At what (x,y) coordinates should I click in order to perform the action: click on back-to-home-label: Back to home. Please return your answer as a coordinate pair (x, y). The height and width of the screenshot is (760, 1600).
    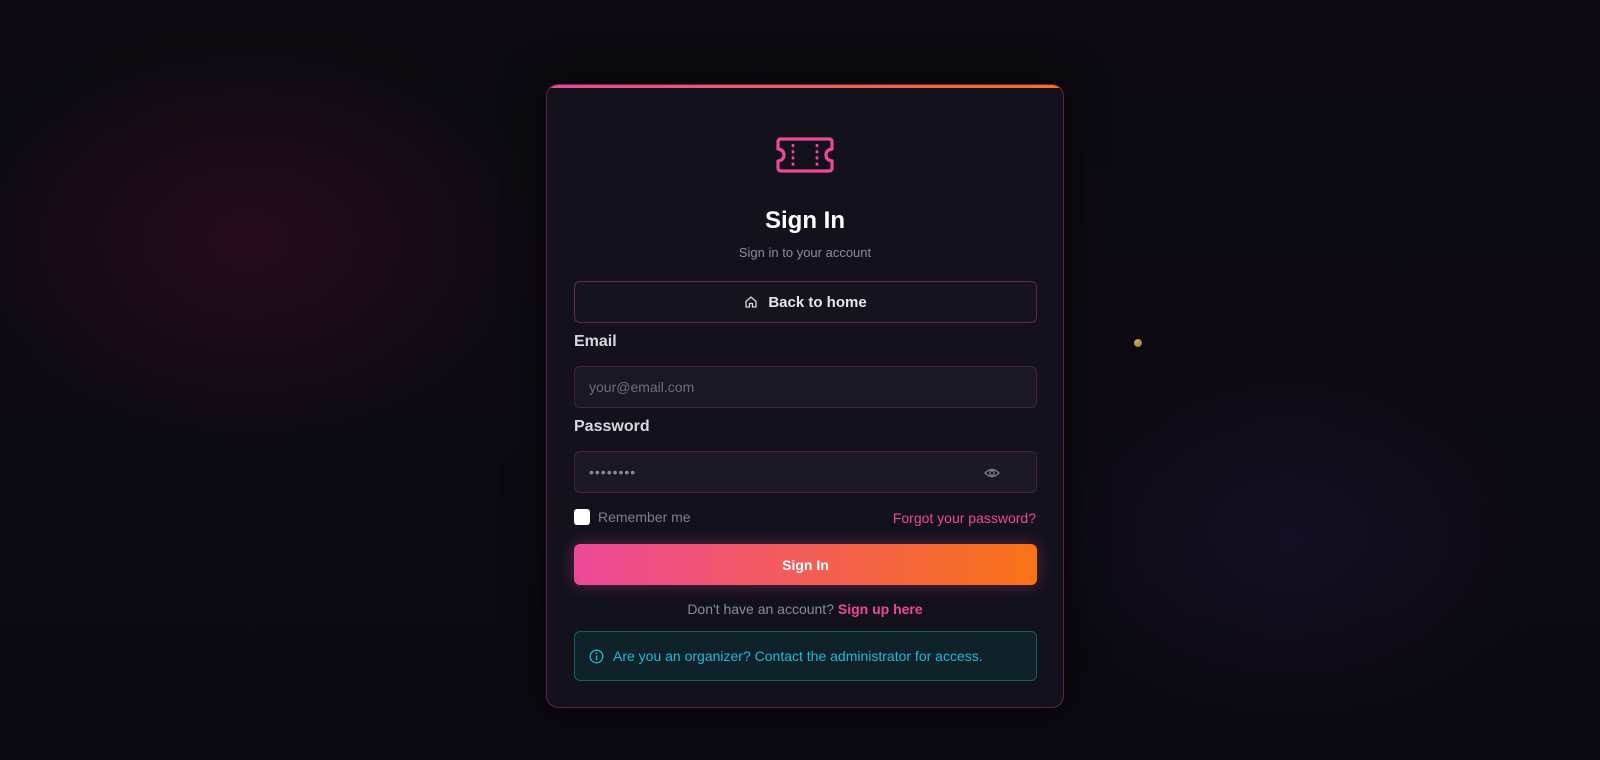
    Looking at the image, I should click on (817, 302).